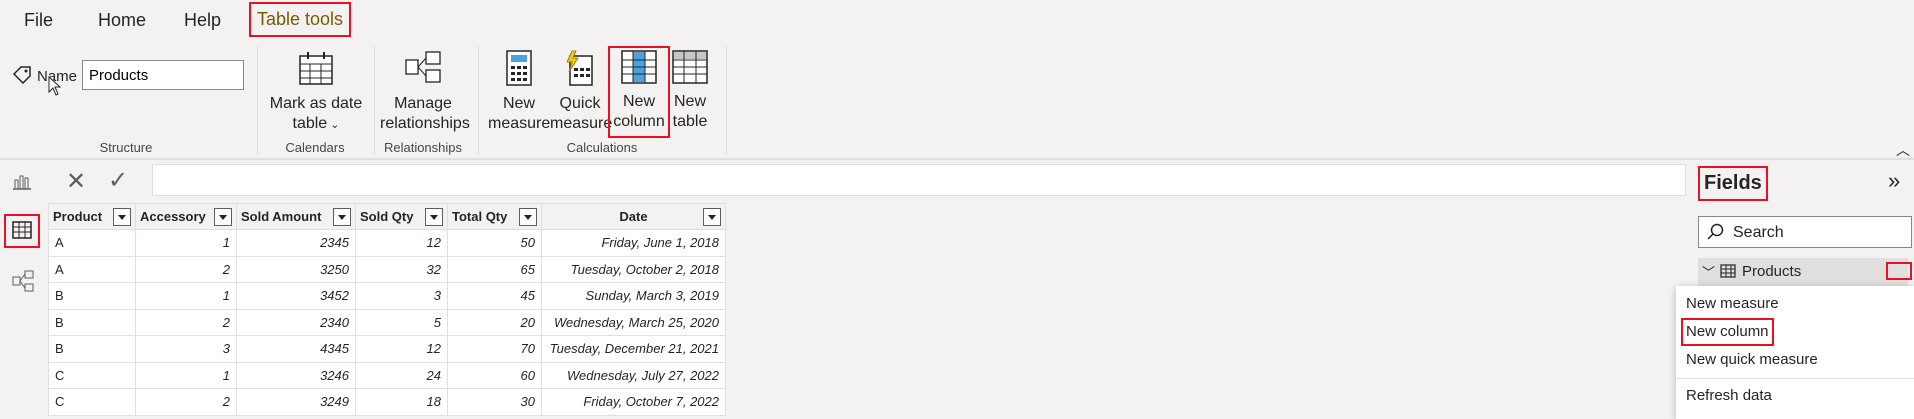 This screenshot has width=1914, height=419. I want to click on fields-table-products: ﹀ Products, so click(1805, 272).